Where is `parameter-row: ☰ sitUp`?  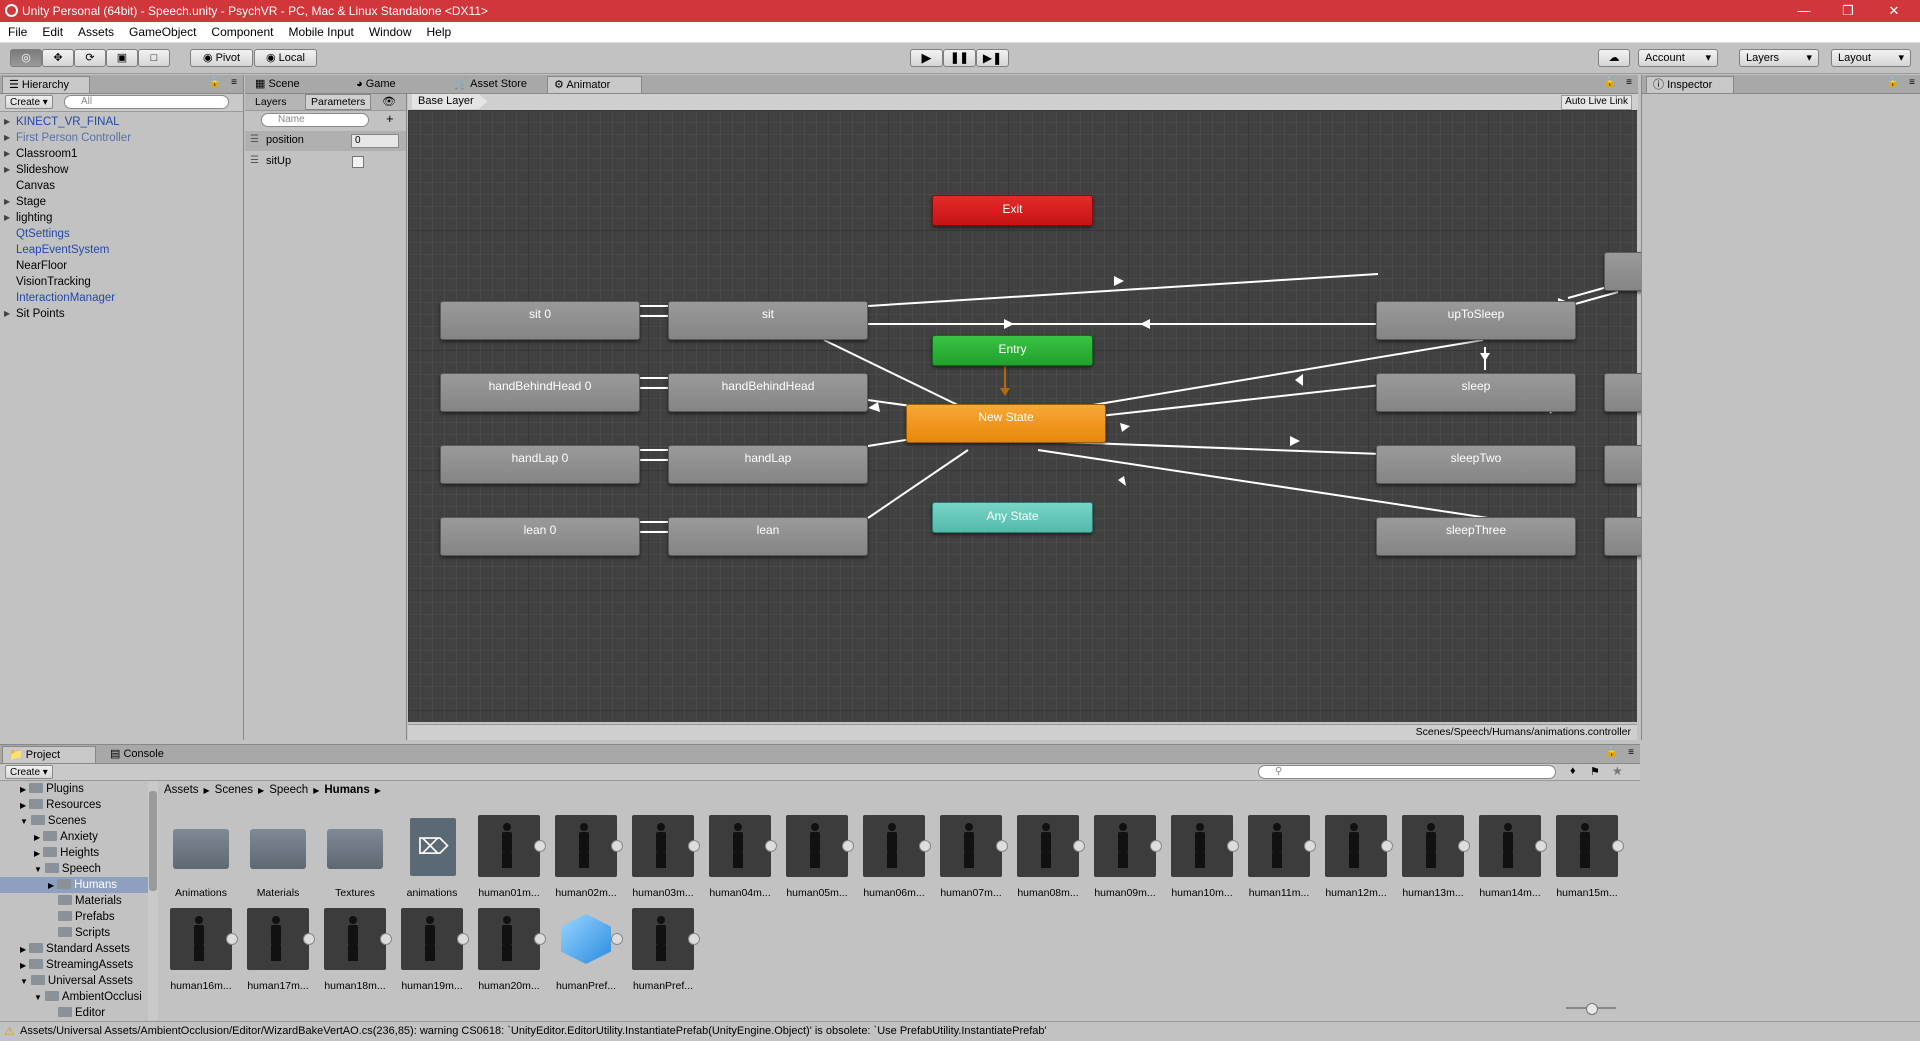
parameter-row: ☰ sitUp is located at coordinates (325, 162).